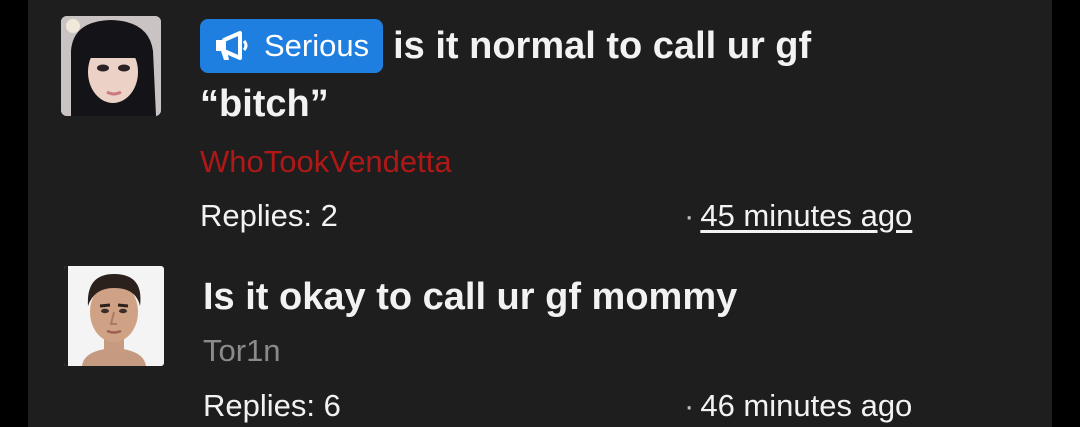 This screenshot has width=1080, height=427. I want to click on reply-count: Replies: 2, so click(269, 215).